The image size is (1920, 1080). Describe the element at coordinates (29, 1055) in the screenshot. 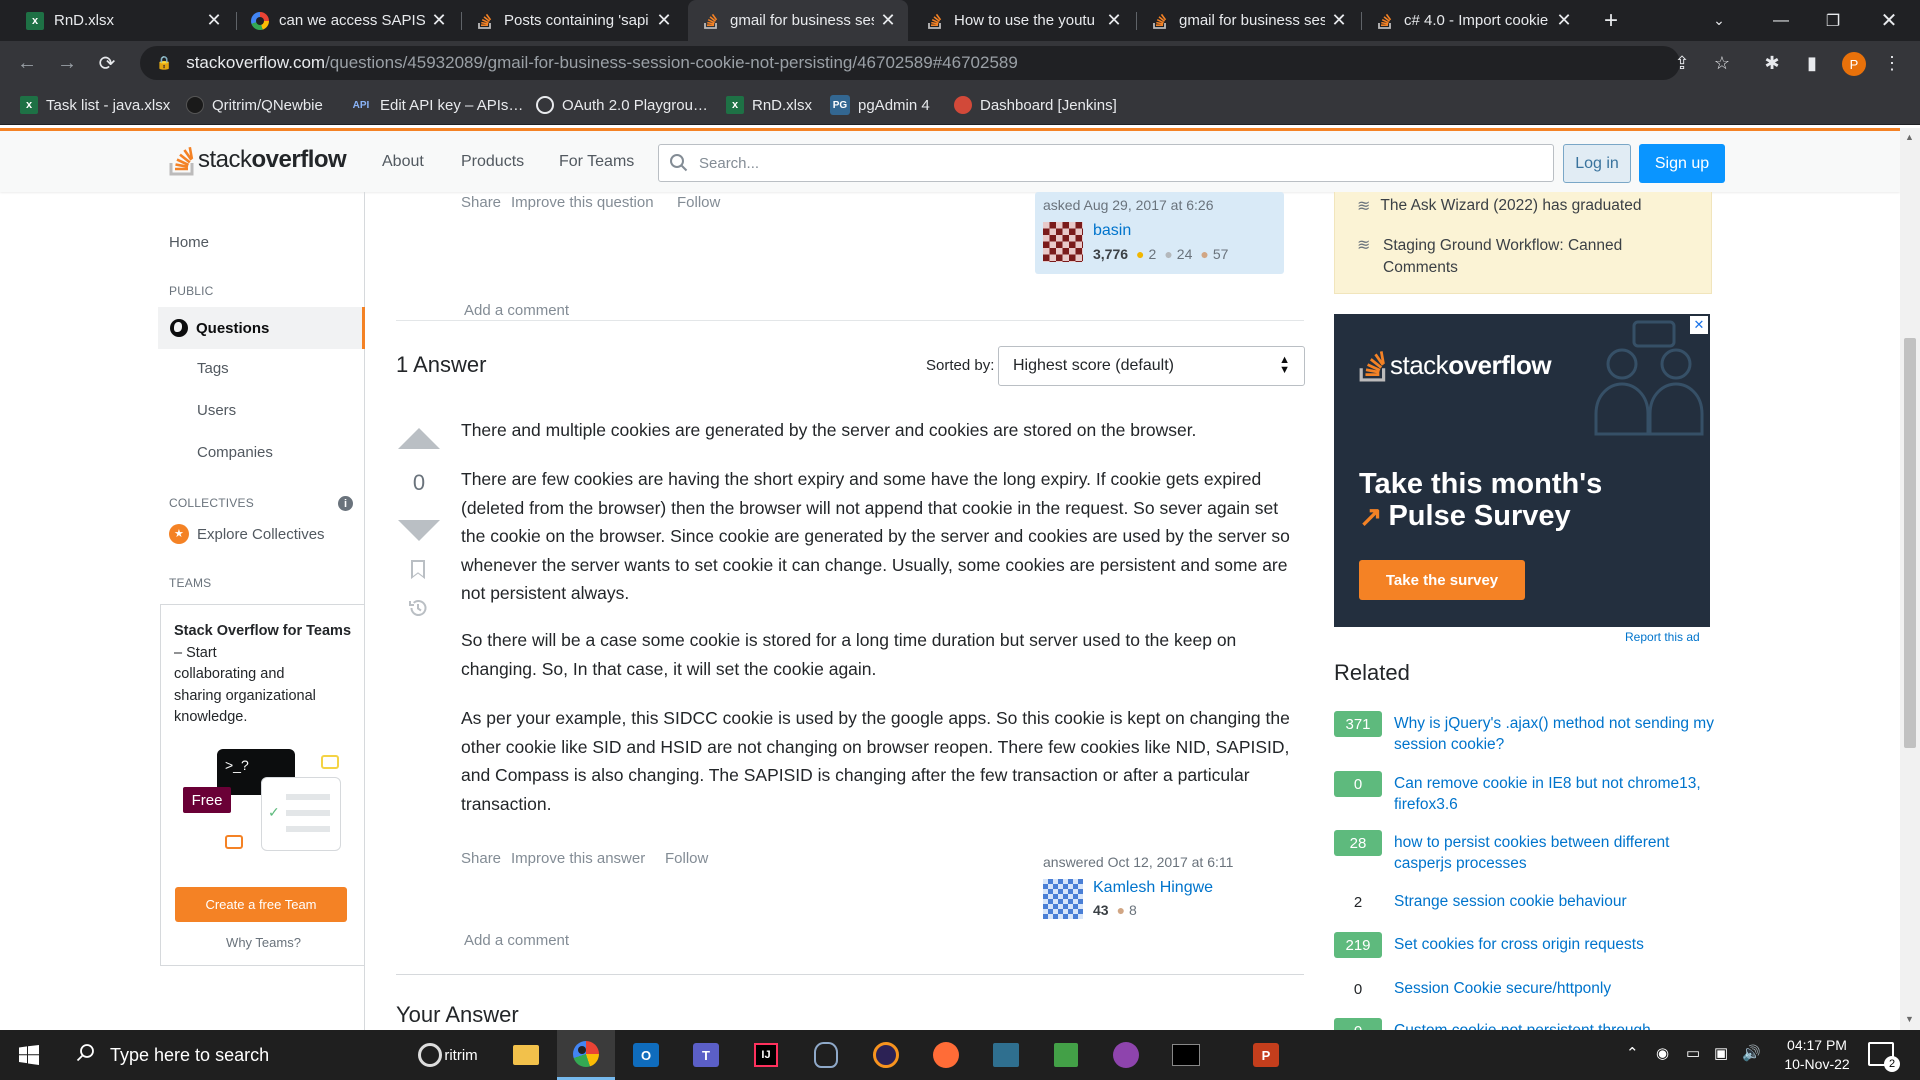

I see `windows-start-icon` at that location.